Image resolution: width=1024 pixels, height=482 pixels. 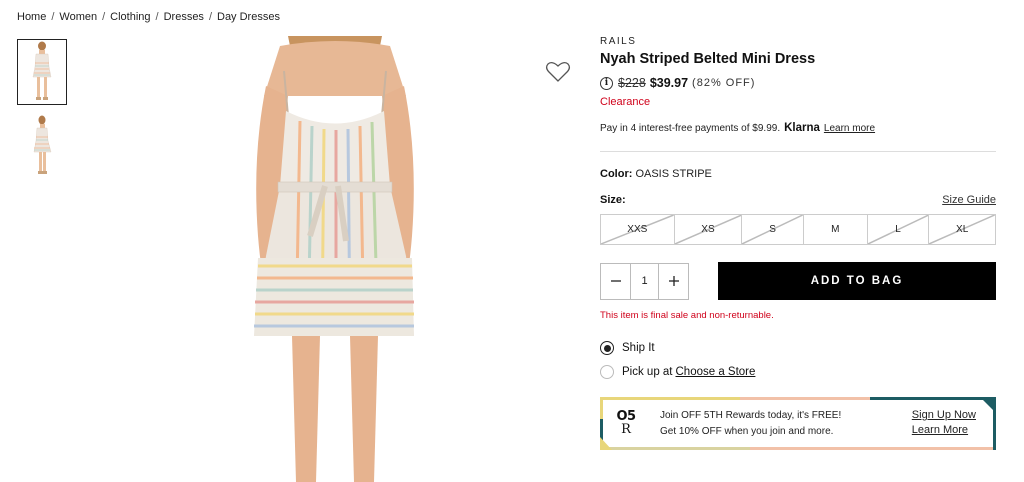 I want to click on plus-icon, so click(x=673, y=281).